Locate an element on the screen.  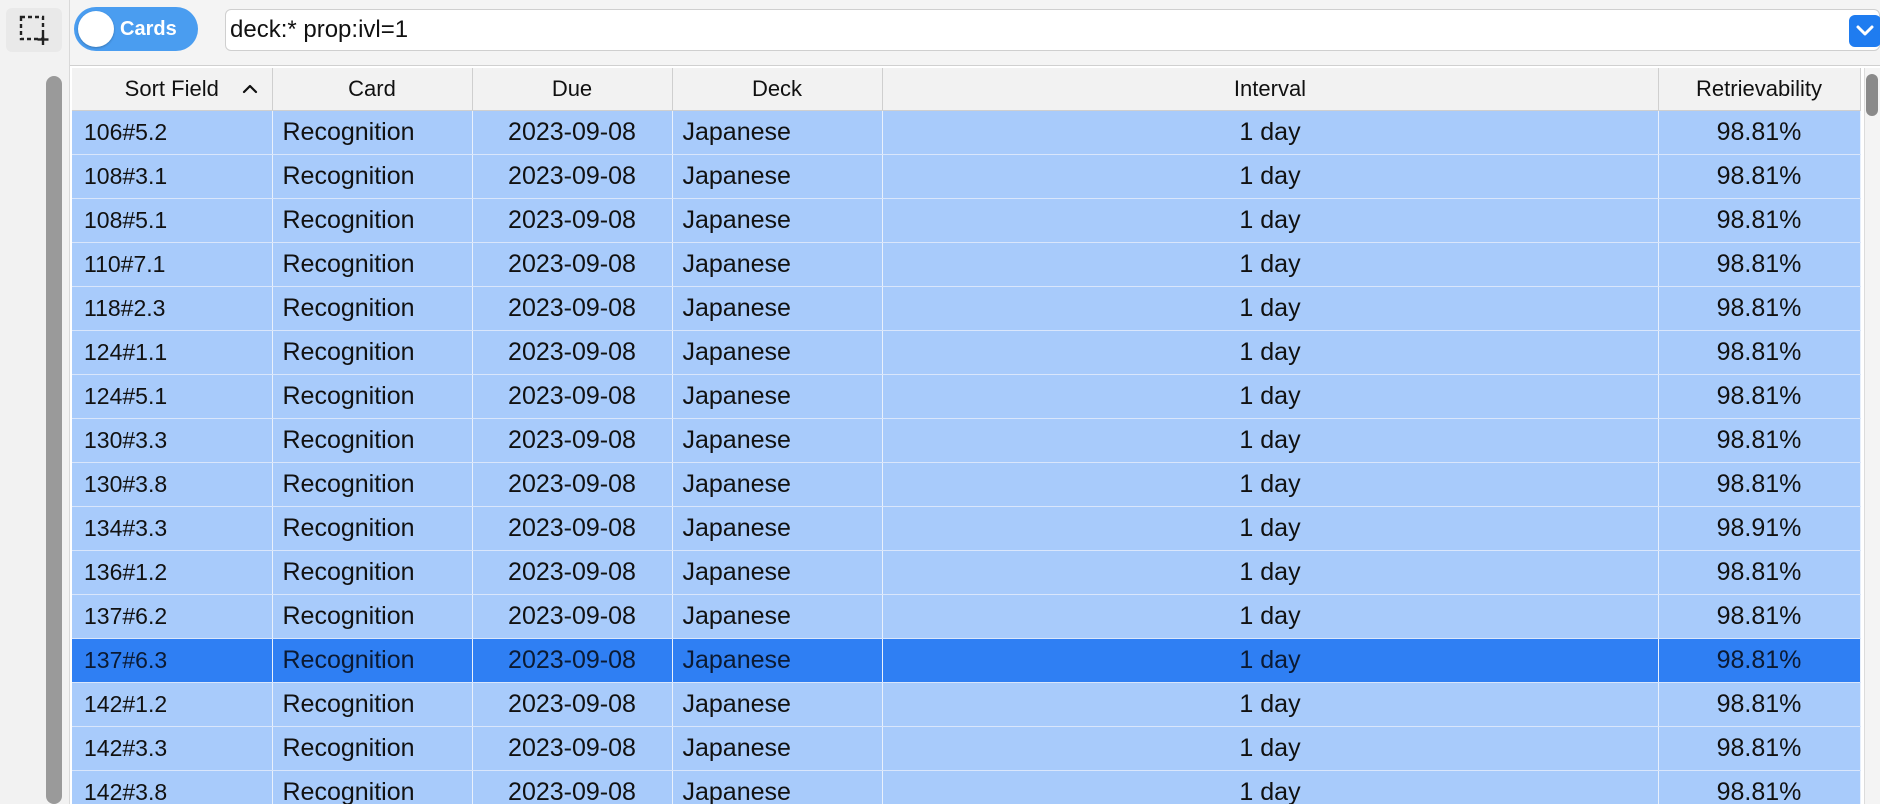
cell-sort-field: 108#3.1 is located at coordinates (172, 176).